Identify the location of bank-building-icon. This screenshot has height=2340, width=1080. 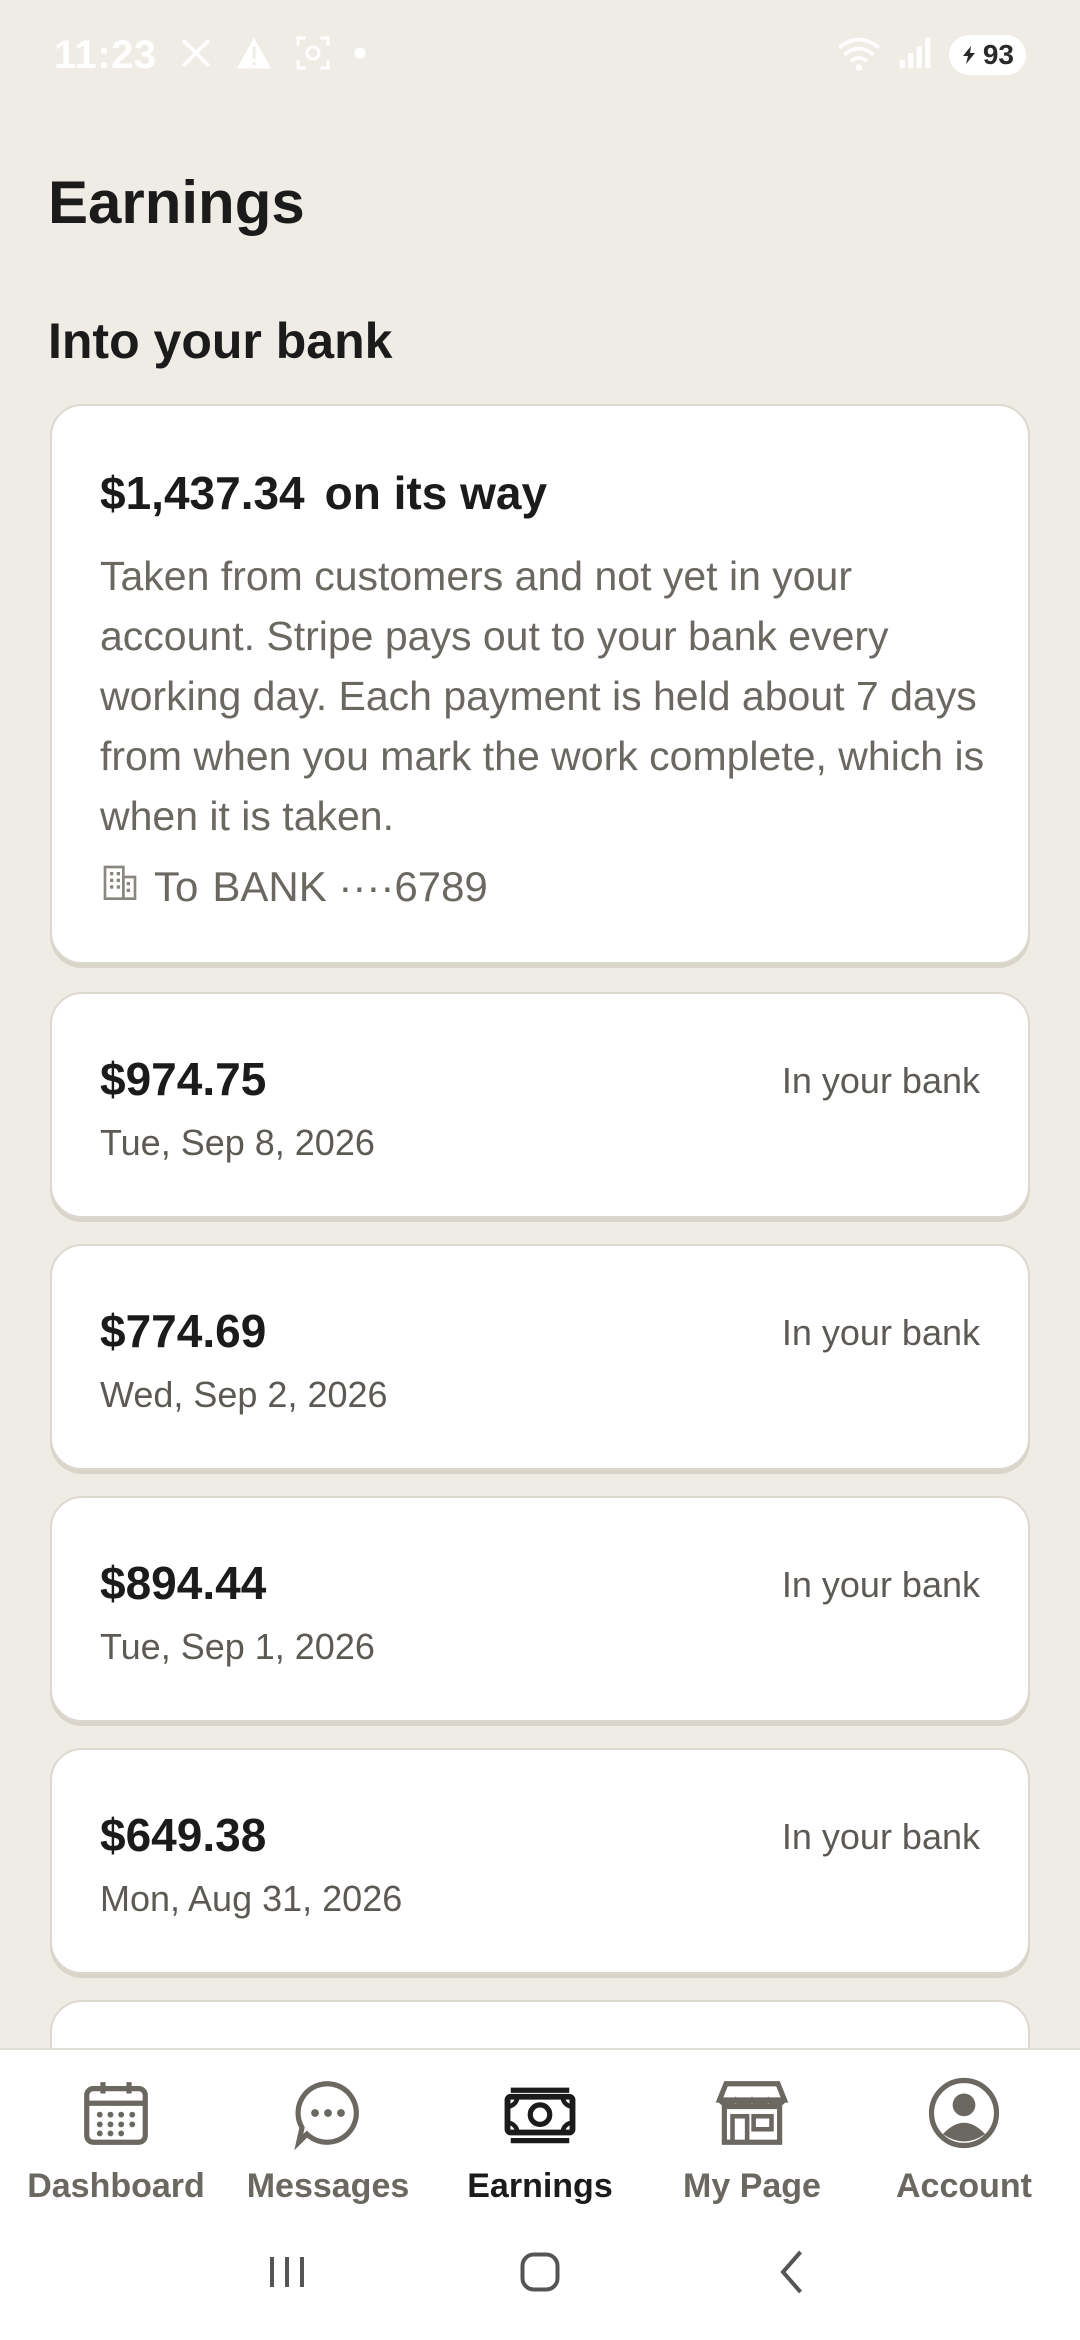
(120, 887).